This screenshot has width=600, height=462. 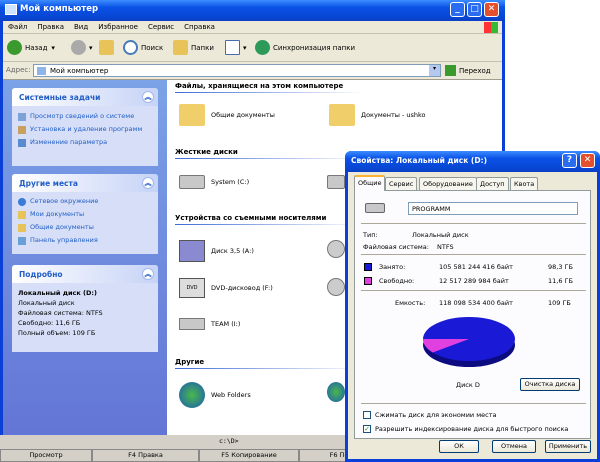 I want to click on programs-icon, so click(x=22, y=130).